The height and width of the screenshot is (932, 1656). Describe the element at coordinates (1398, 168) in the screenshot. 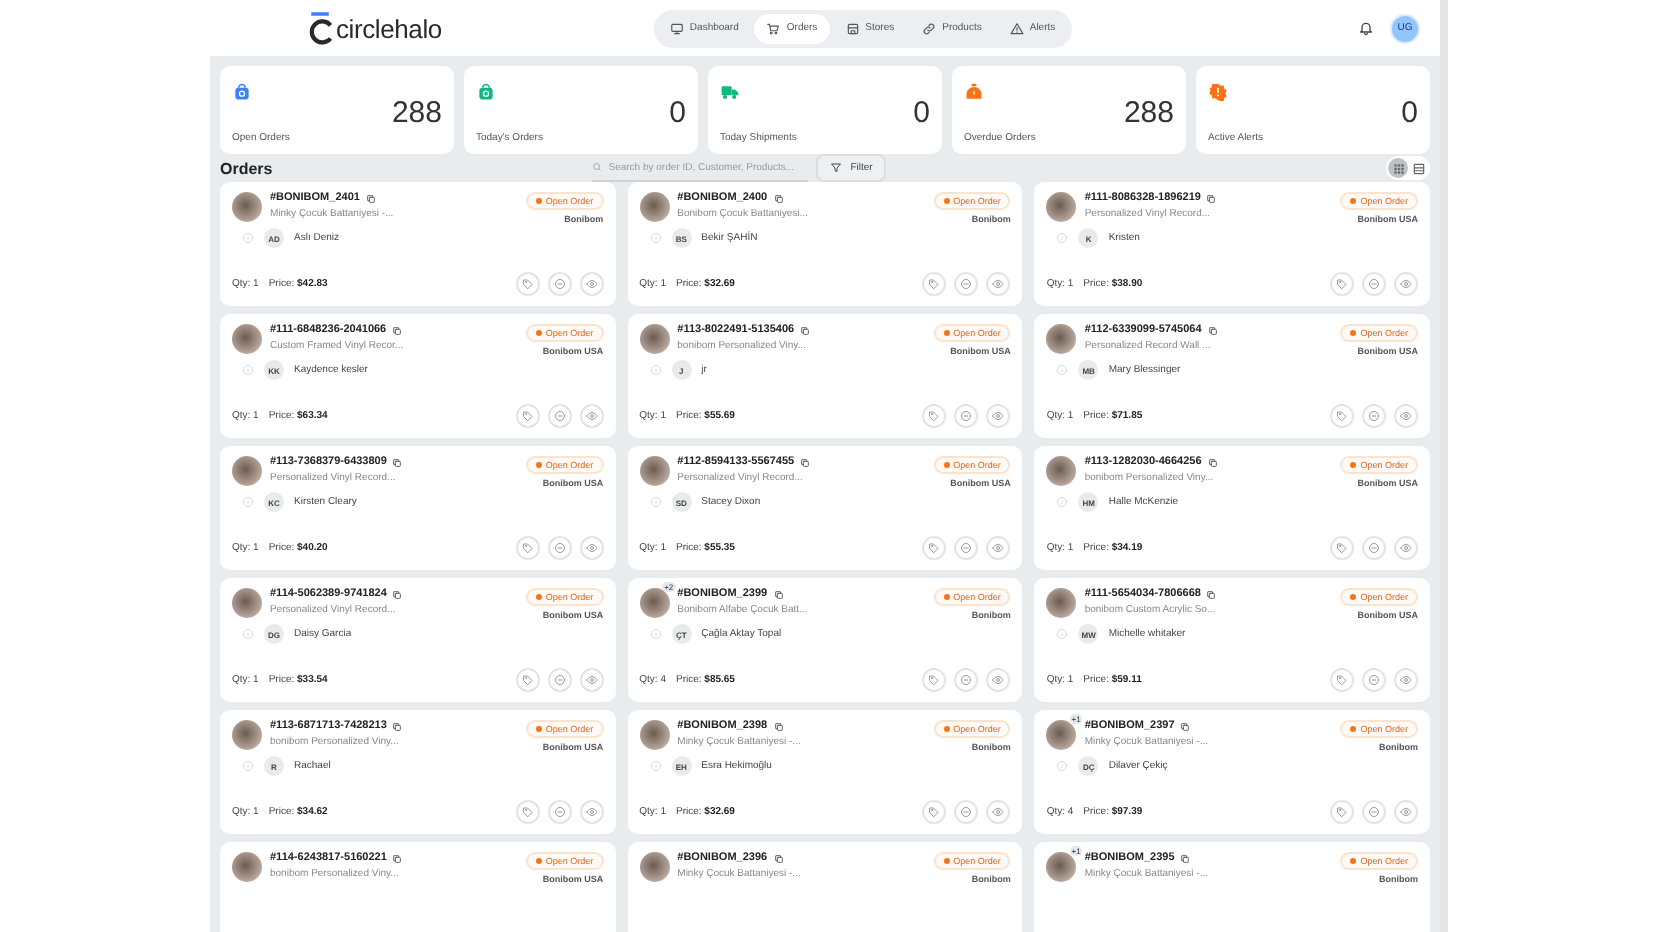

I see `grid-view-button` at that location.